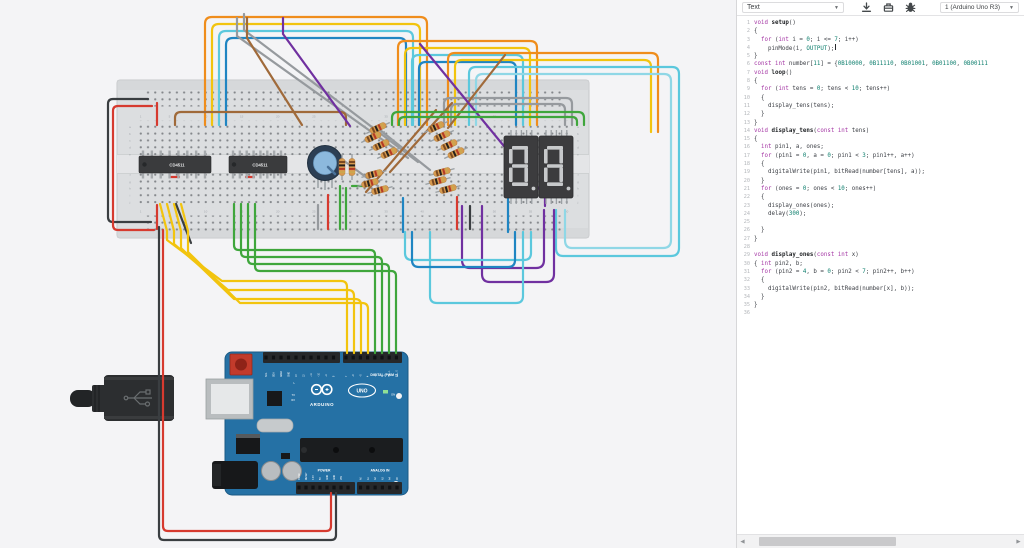 The height and width of the screenshot is (548, 1024). I want to click on breadboard-top-edge, so click(353, 85).